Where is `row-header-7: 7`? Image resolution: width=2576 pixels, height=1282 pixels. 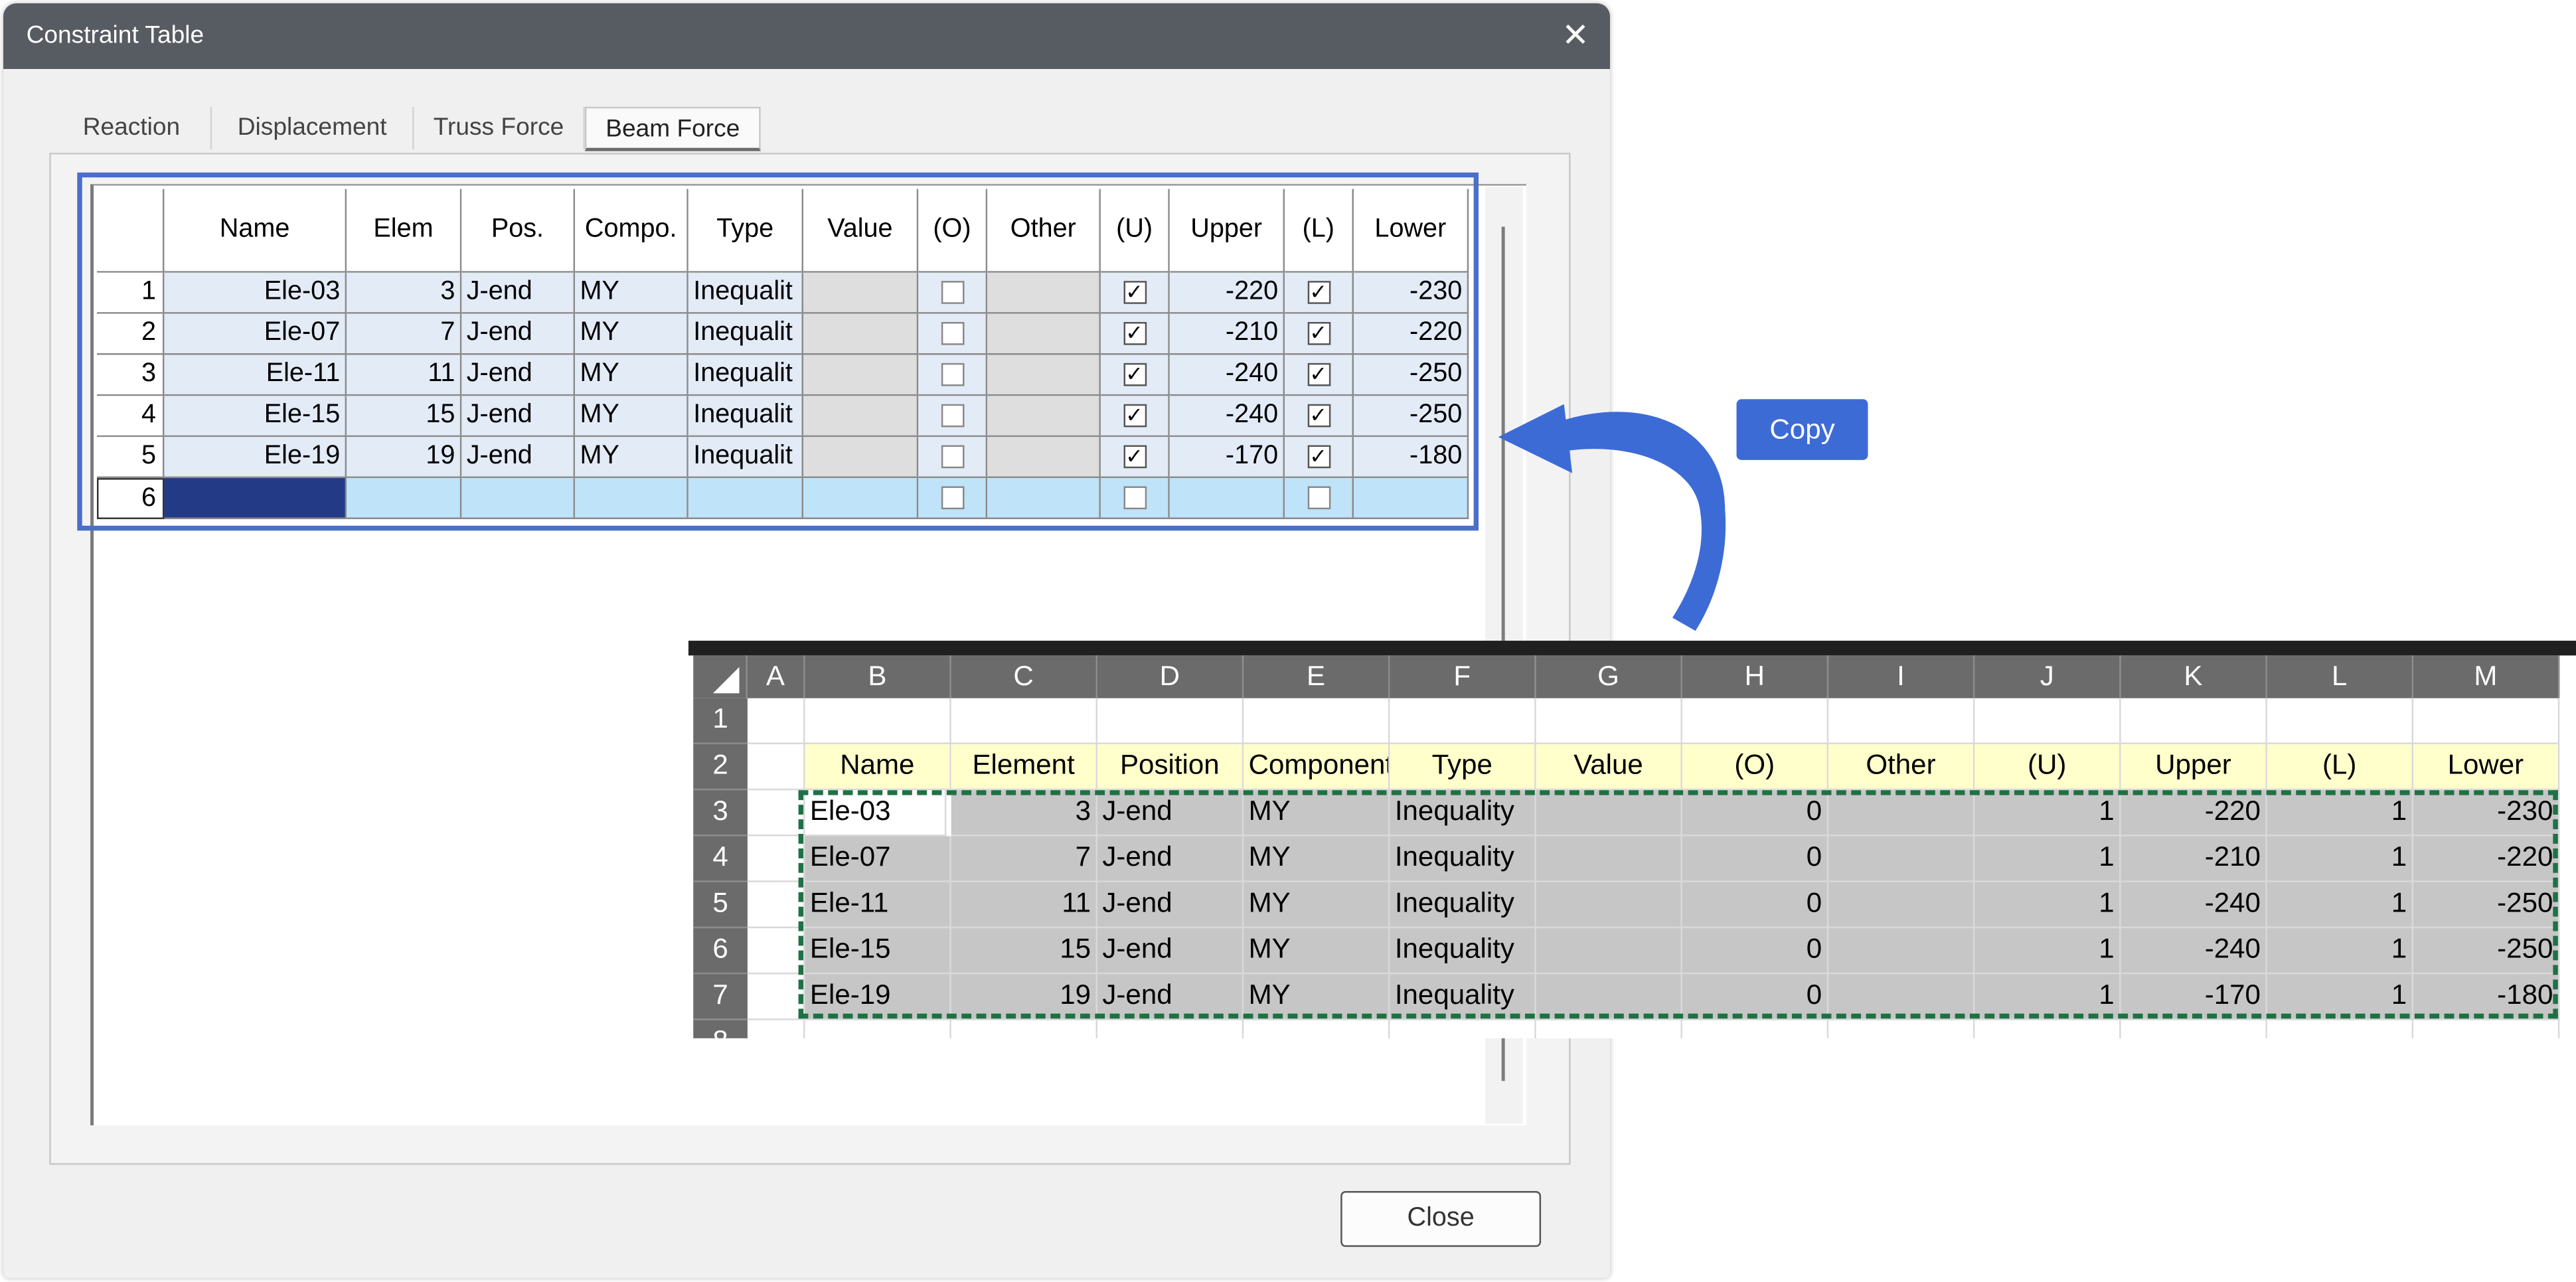 row-header-7: 7 is located at coordinates (720, 997).